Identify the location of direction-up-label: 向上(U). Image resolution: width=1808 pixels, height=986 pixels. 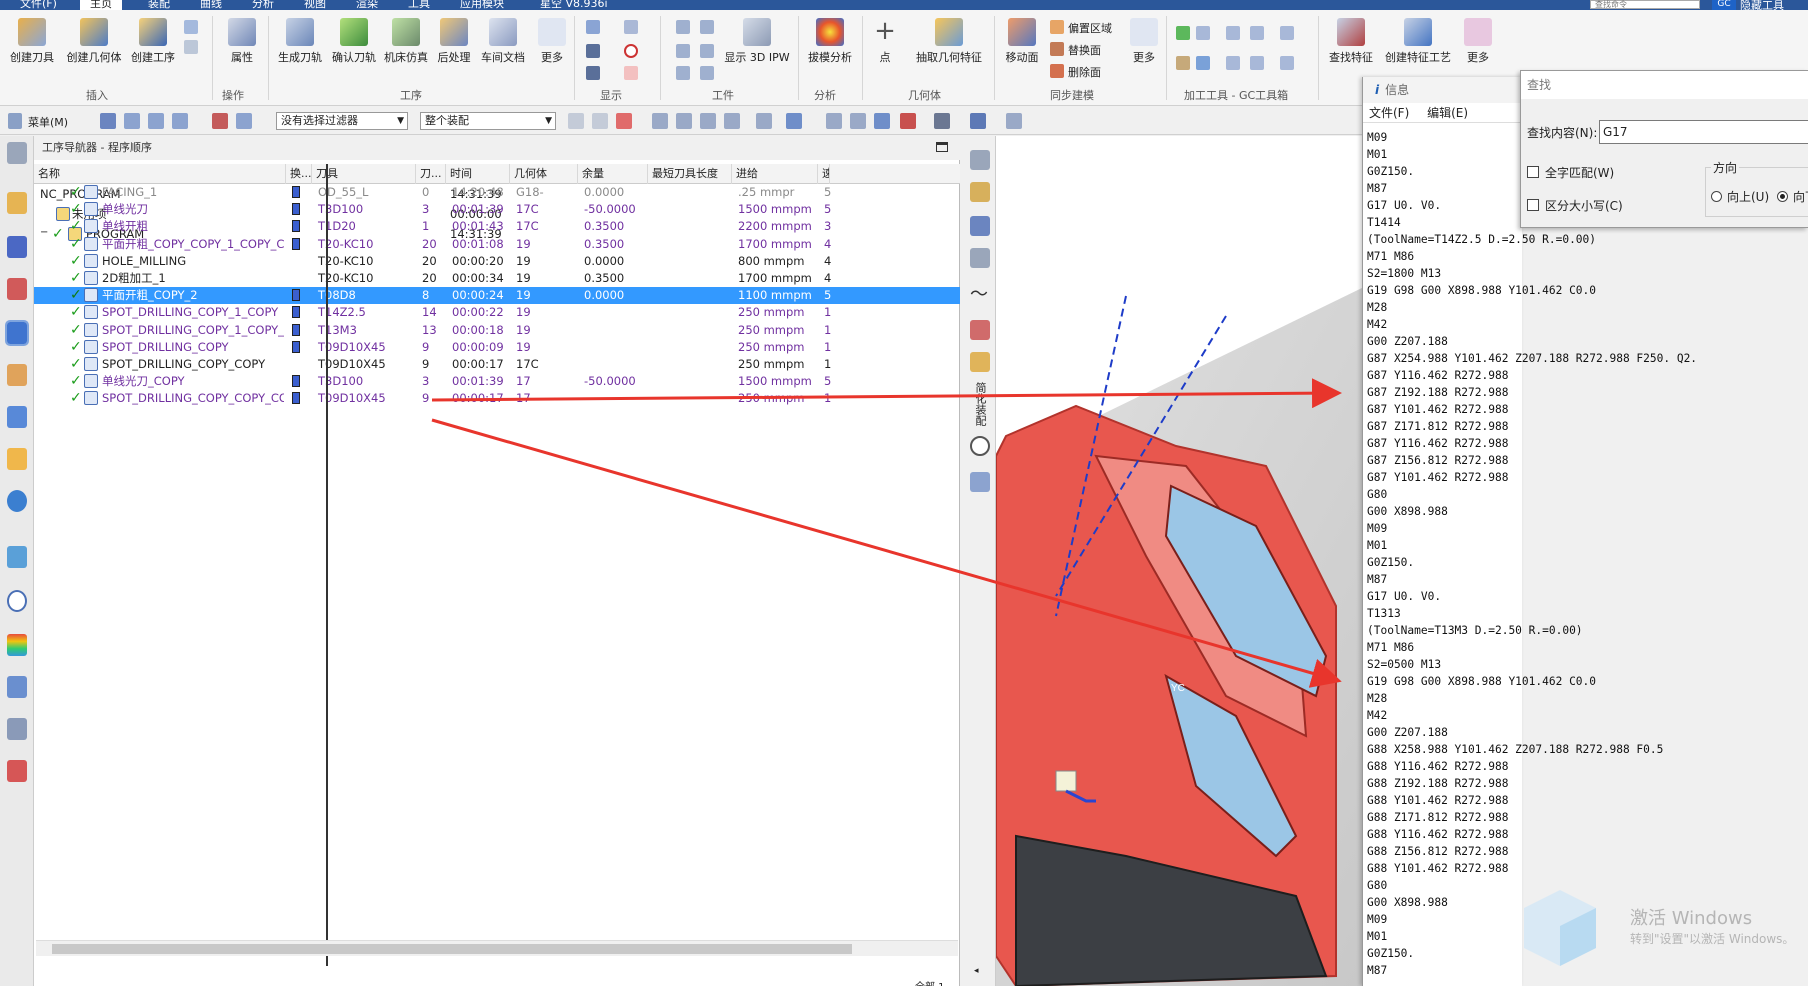
(1748, 197).